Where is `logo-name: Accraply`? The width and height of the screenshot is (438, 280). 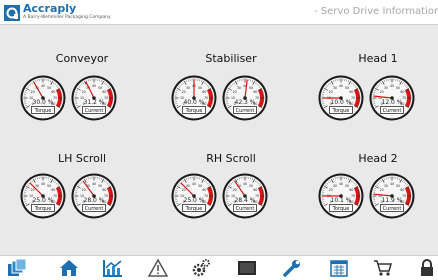
logo-name: Accraply is located at coordinates (50, 8).